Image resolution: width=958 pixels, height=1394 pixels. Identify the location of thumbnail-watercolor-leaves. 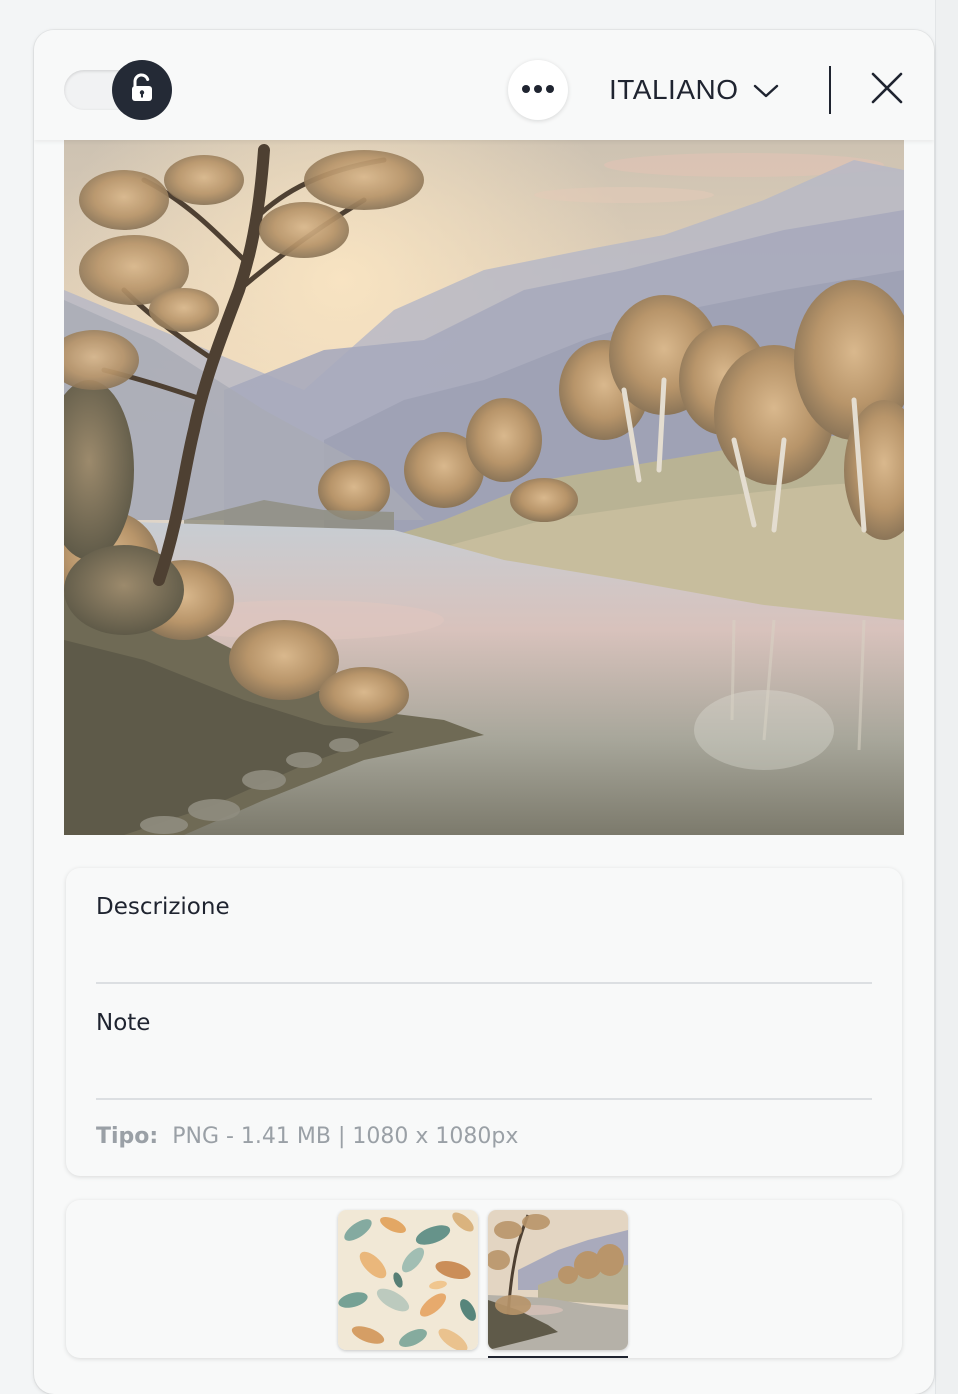
(408, 1280).